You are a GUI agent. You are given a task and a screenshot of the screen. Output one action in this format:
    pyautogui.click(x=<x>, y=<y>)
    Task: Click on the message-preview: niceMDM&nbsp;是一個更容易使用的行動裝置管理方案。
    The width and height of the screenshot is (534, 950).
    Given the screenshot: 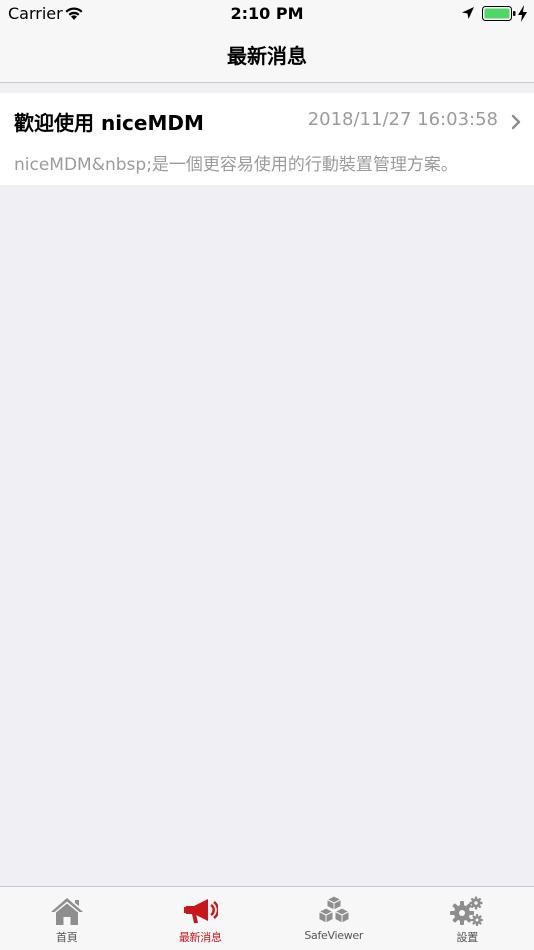 What is the action you would take?
    pyautogui.click(x=236, y=165)
    